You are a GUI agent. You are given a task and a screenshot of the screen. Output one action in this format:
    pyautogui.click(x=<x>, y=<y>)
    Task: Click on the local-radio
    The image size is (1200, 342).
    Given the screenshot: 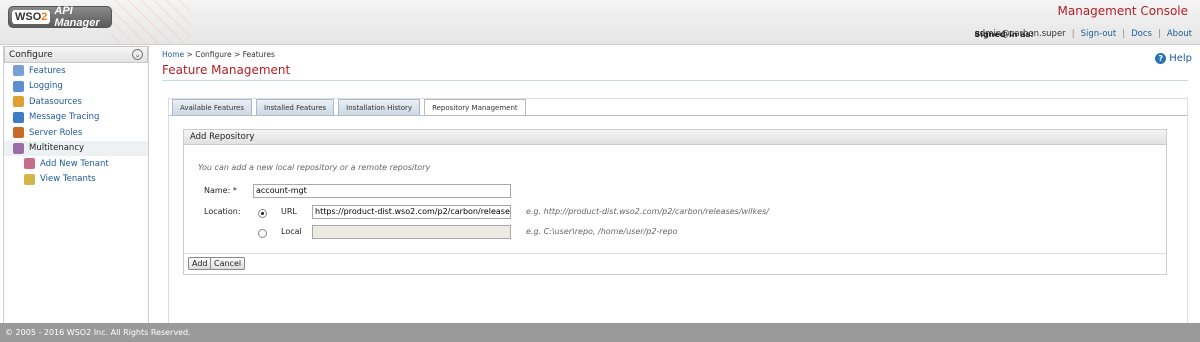 What is the action you would take?
    pyautogui.click(x=262, y=233)
    